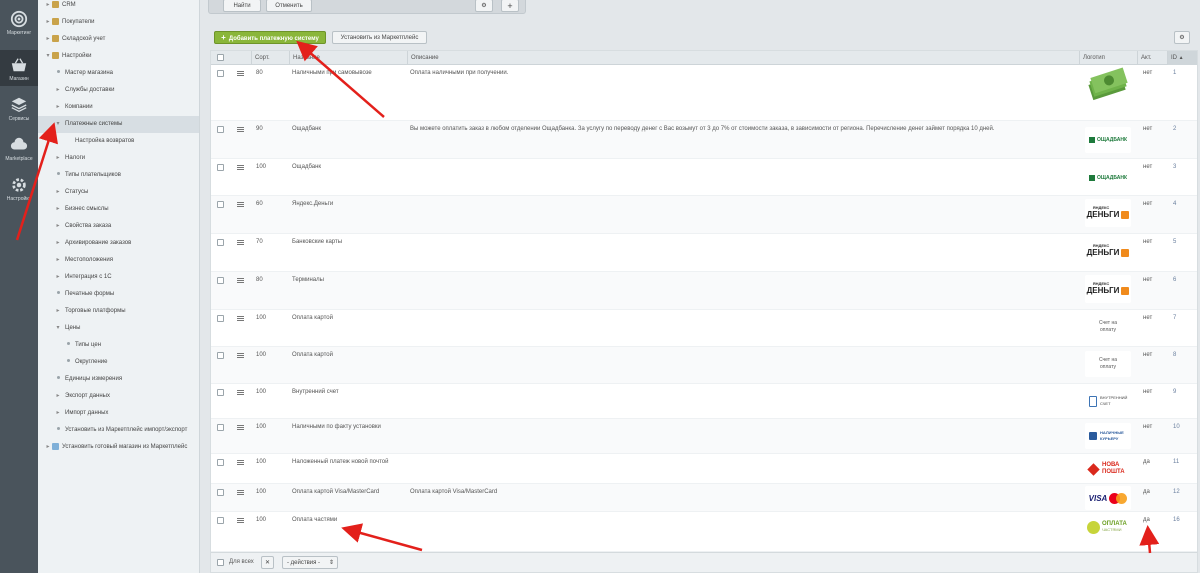 Image resolution: width=1200 pixels, height=573 pixels. Describe the element at coordinates (704, 291) in the screenshot. I see `table-row: 80 Терминалы ЯНДЕКС ДЕНЬГИ нет 6` at that location.